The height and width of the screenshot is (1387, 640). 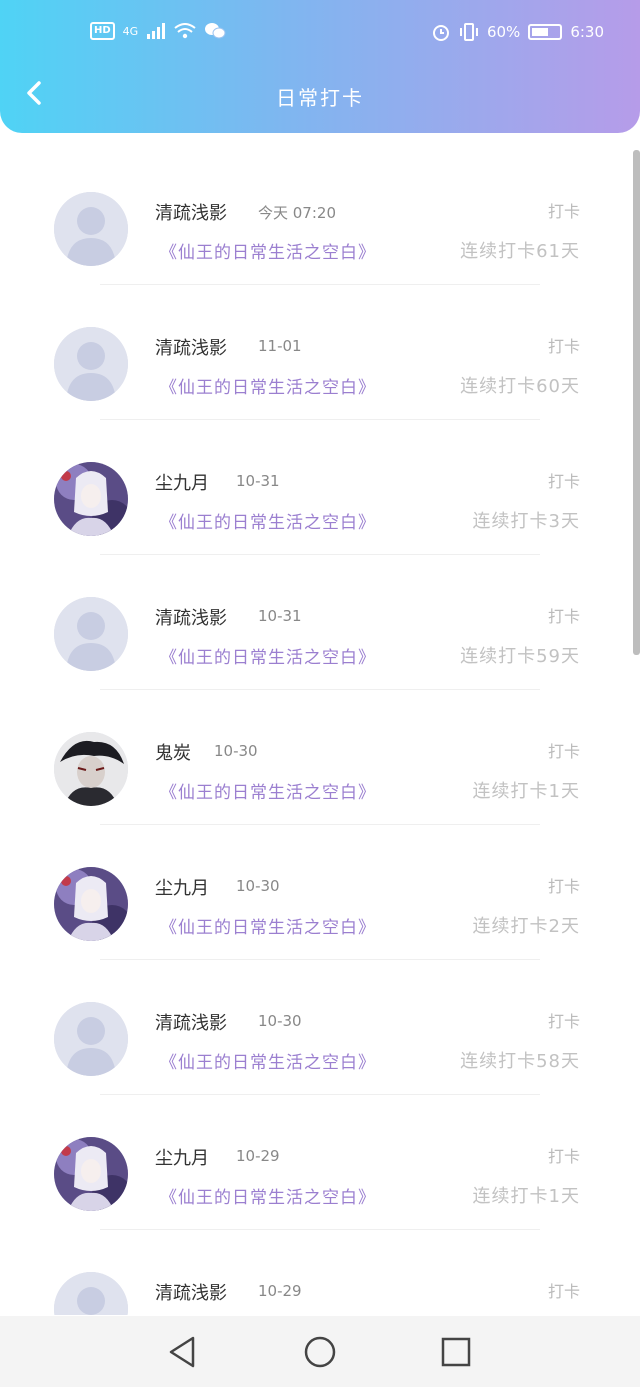 What do you see at coordinates (173, 753) in the screenshot?
I see `user-name: 鬼炭` at bounding box center [173, 753].